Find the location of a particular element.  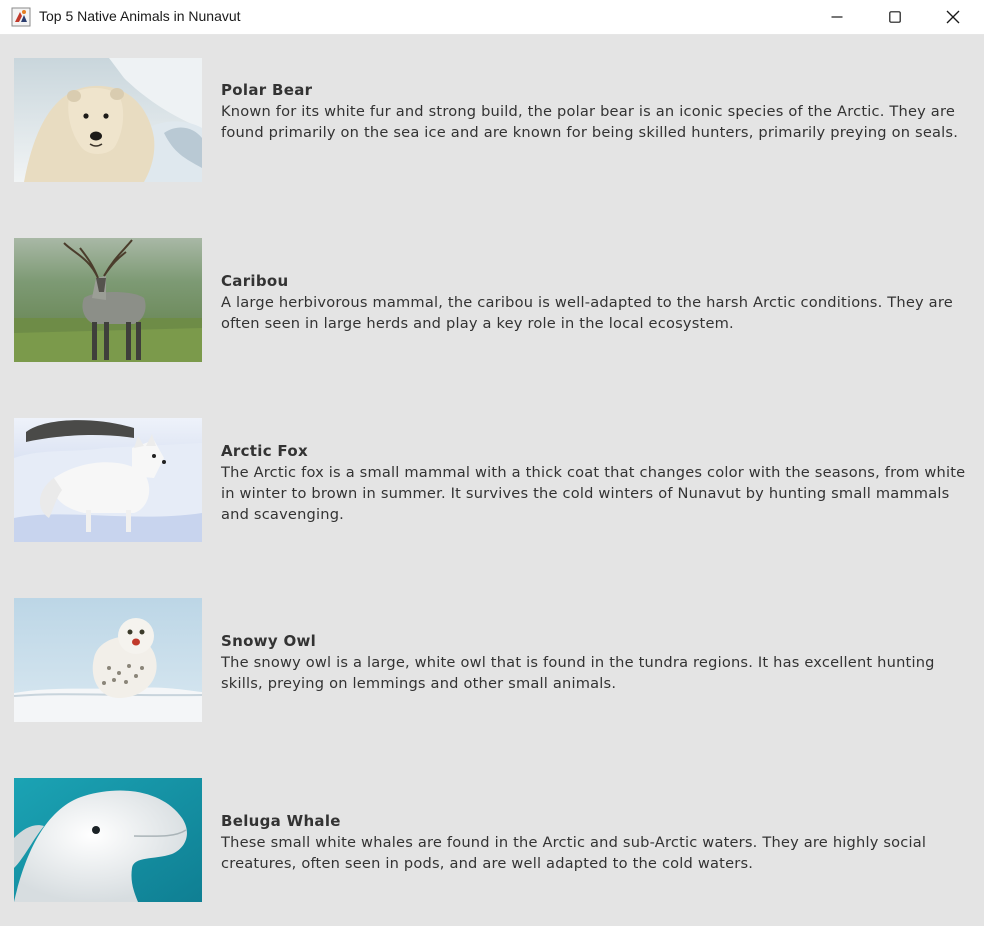

maximize-icon is located at coordinates (895, 17).